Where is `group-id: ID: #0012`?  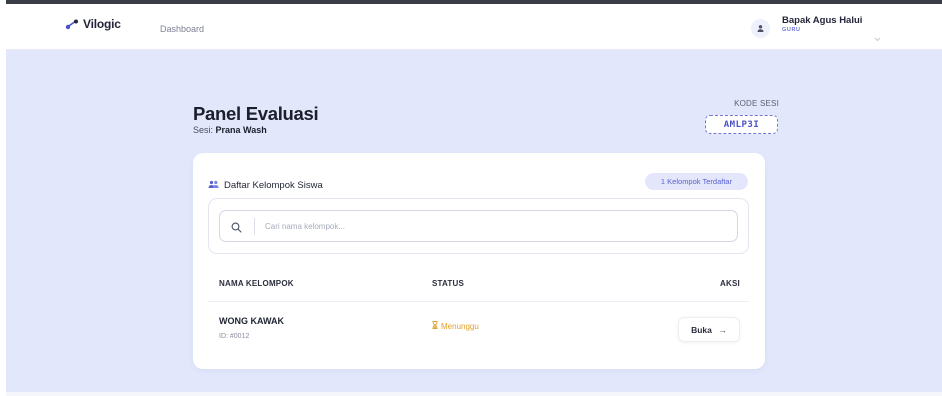
group-id: ID: #0012 is located at coordinates (234, 336).